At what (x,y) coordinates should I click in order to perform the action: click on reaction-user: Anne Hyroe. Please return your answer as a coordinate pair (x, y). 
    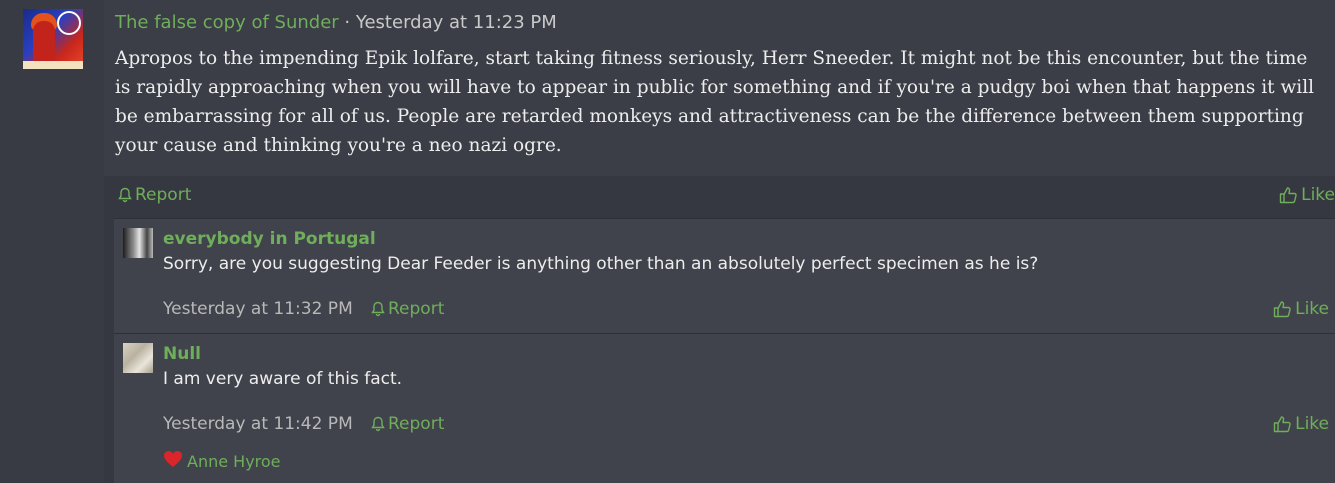
    Looking at the image, I should click on (234, 461).